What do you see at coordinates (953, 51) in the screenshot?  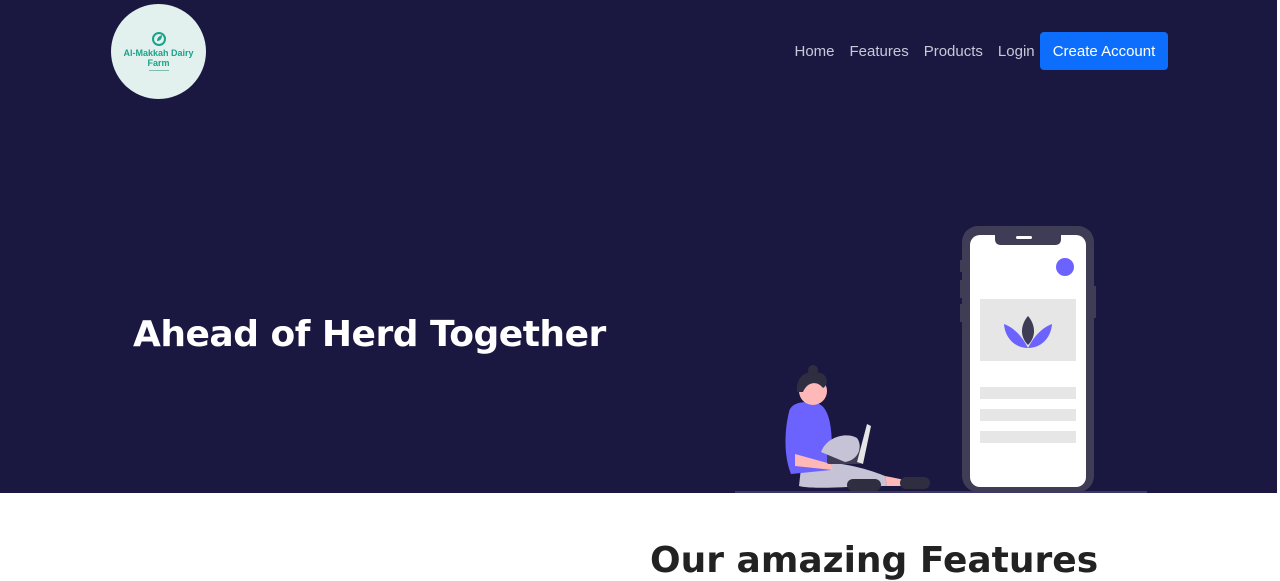 I see `nav-products-link: Products` at bounding box center [953, 51].